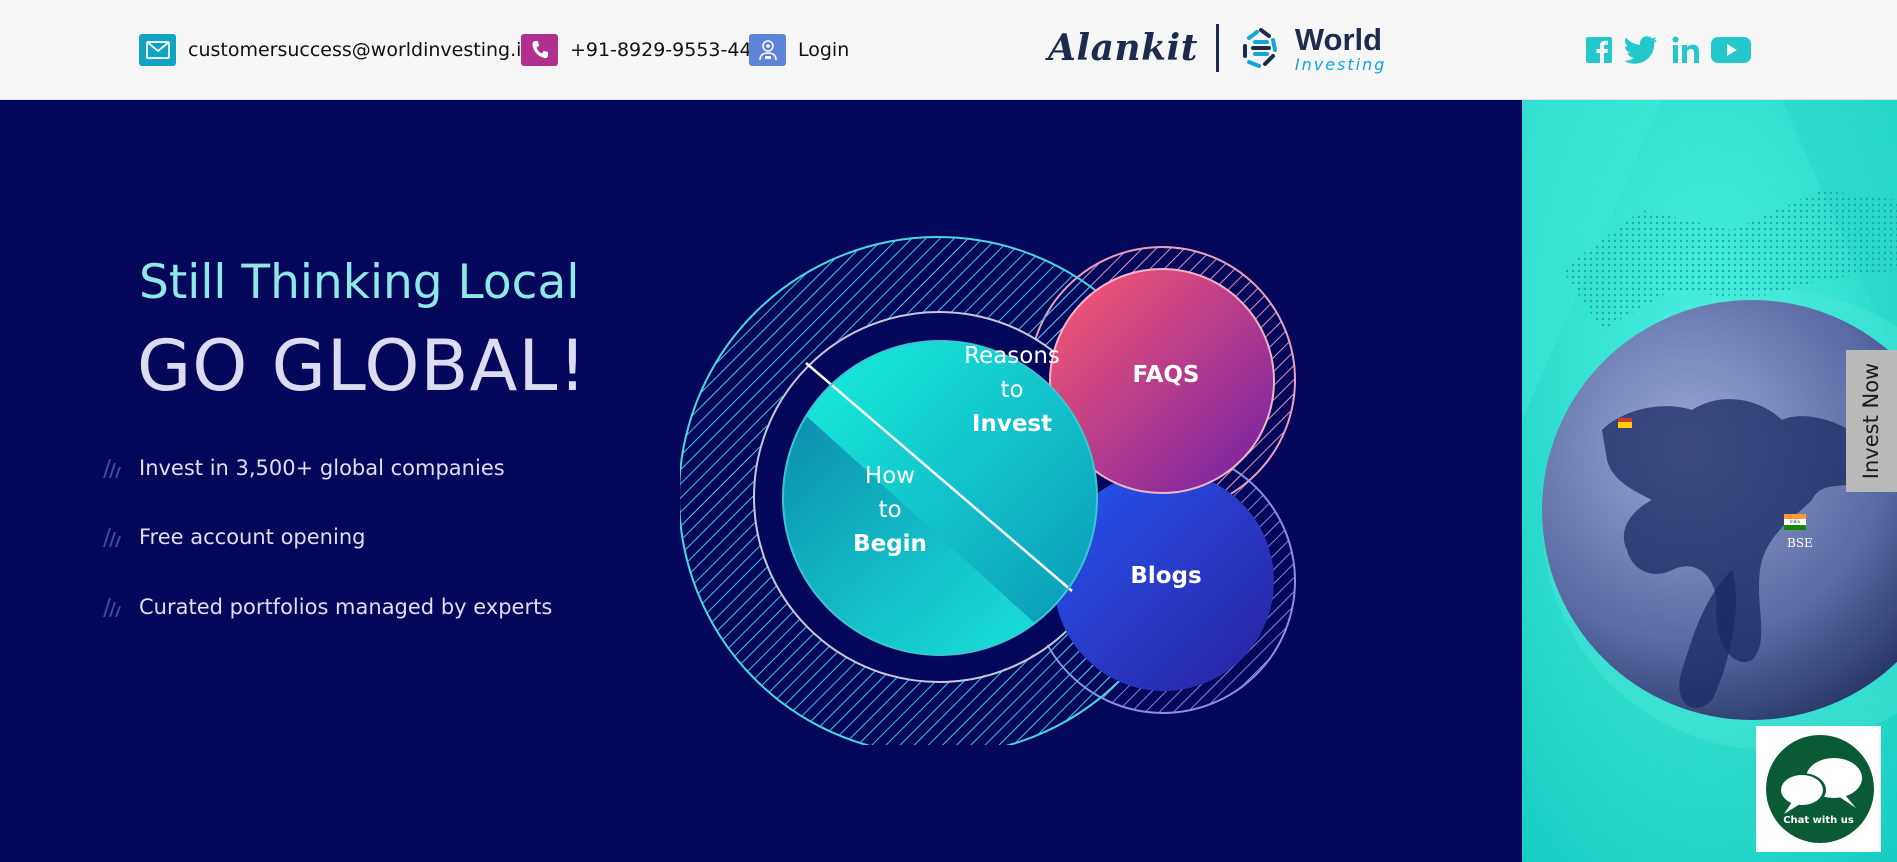  I want to click on email-contact: customersuccess@worldinvesting.in, so click(336, 50).